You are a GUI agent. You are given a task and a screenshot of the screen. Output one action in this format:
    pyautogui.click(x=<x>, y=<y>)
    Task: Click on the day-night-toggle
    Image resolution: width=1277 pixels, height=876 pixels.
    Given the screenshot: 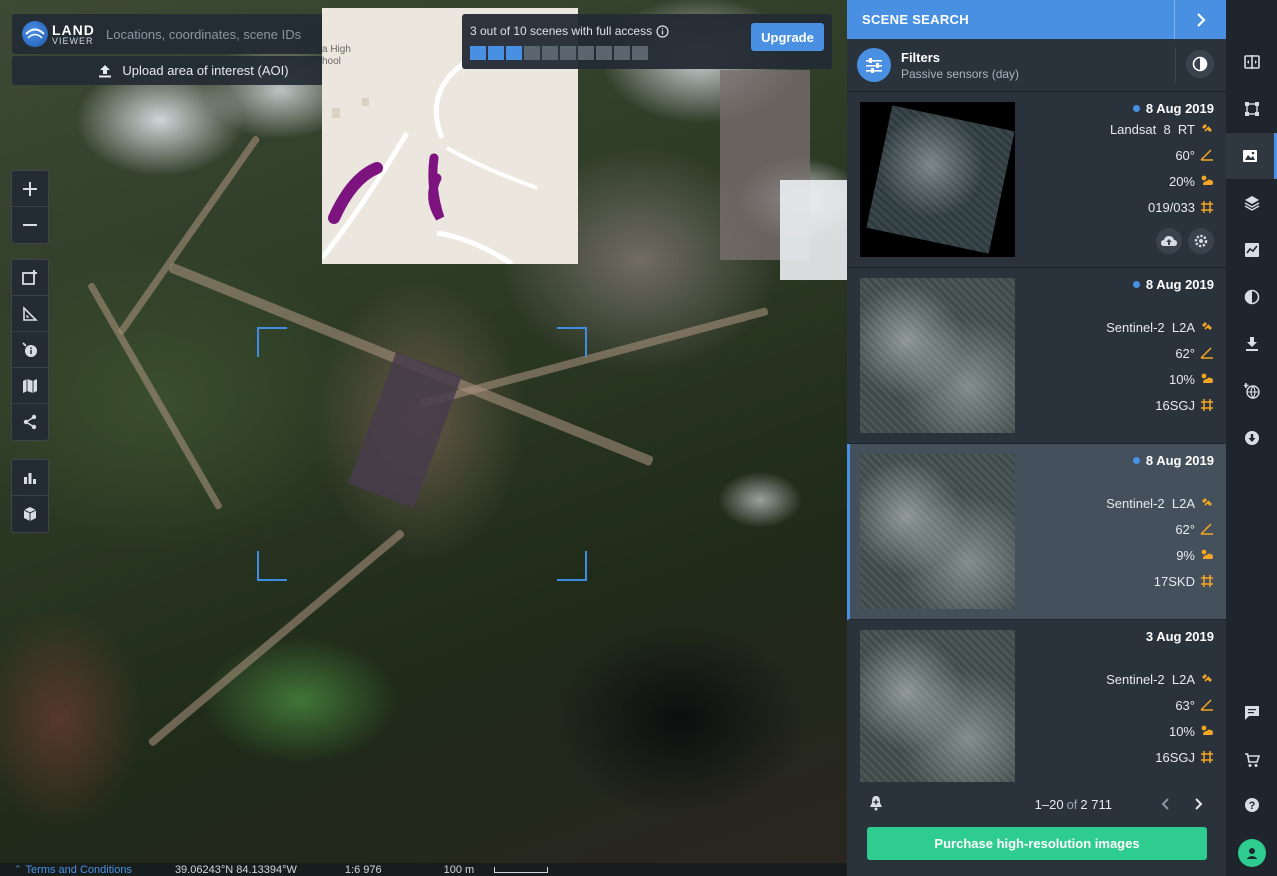 What is the action you would take?
    pyautogui.click(x=1200, y=64)
    